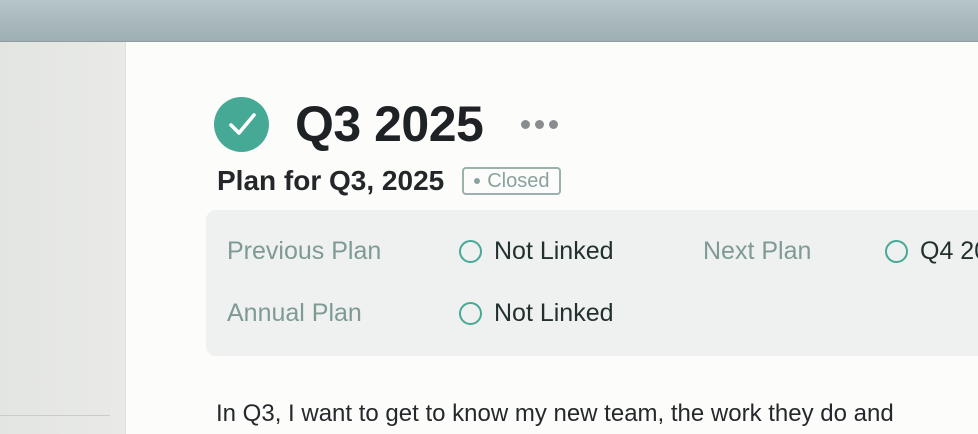 The height and width of the screenshot is (434, 978). I want to click on checkmark-icon, so click(242, 124).